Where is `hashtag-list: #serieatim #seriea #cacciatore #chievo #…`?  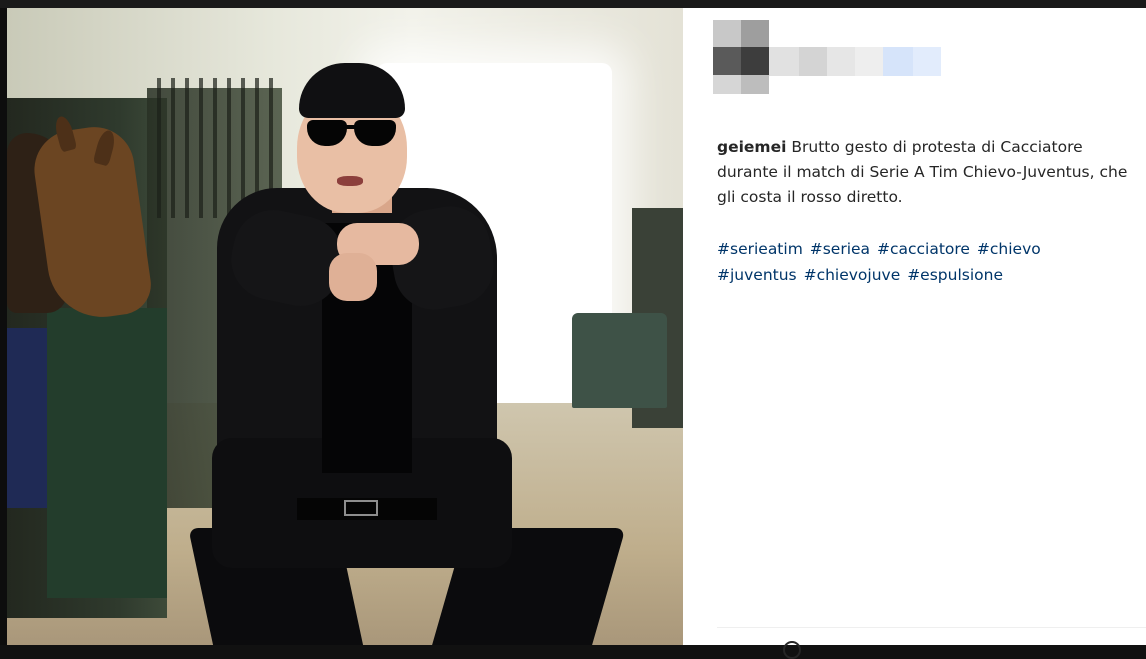
hashtag-list: #serieatim #seriea #cacciatore #chievo #… is located at coordinates (929, 262).